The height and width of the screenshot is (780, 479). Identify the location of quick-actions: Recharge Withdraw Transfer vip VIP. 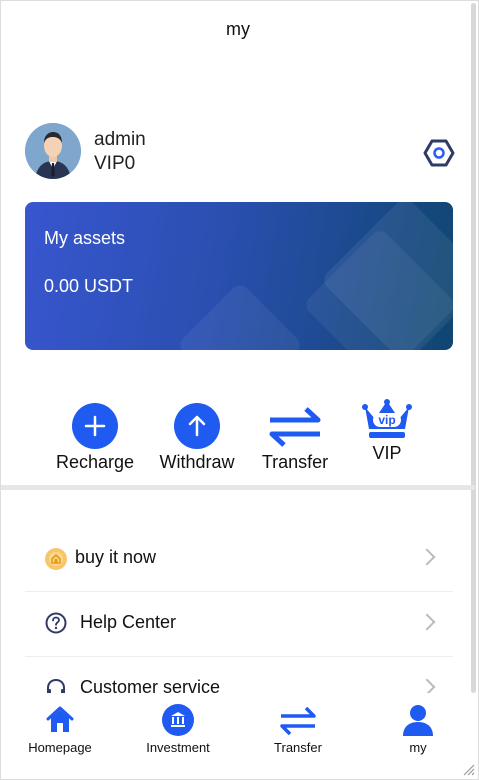
(238, 439).